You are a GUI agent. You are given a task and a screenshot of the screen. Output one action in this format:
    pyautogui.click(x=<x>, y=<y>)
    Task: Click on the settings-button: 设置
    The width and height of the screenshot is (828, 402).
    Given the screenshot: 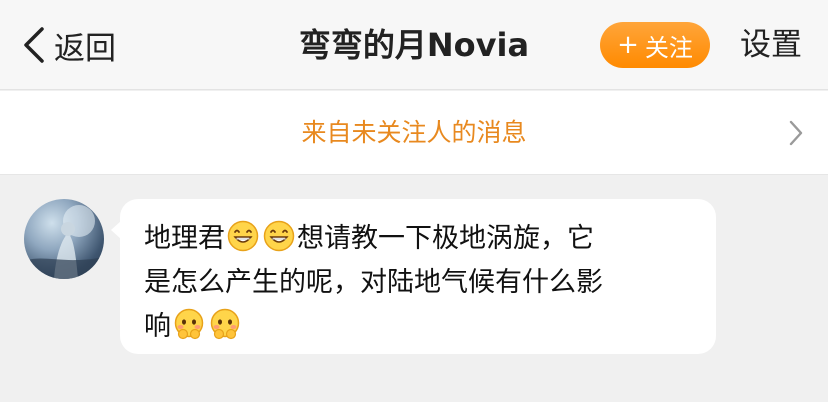 What is the action you would take?
    pyautogui.click(x=771, y=45)
    